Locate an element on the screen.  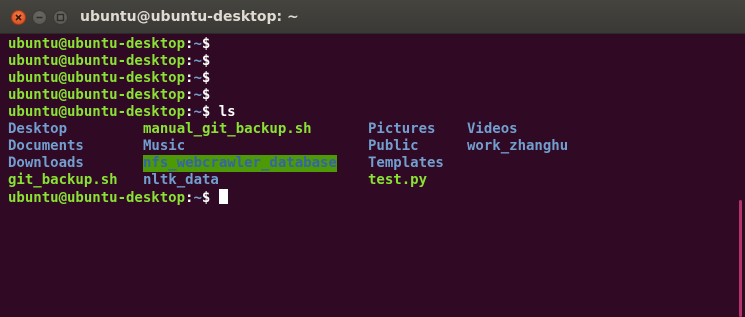
listing-entry-directory: Pictures is located at coordinates (402, 129).